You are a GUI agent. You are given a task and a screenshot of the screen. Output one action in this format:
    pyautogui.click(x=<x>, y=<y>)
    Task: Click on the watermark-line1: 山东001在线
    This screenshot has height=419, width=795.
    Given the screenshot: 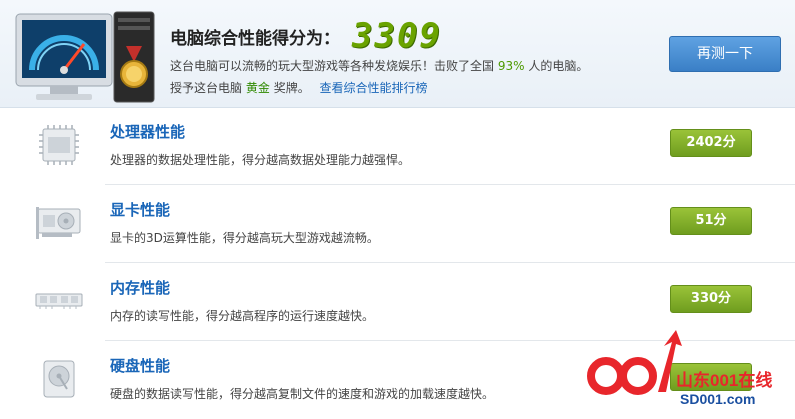 What is the action you would take?
    pyautogui.click(x=724, y=380)
    